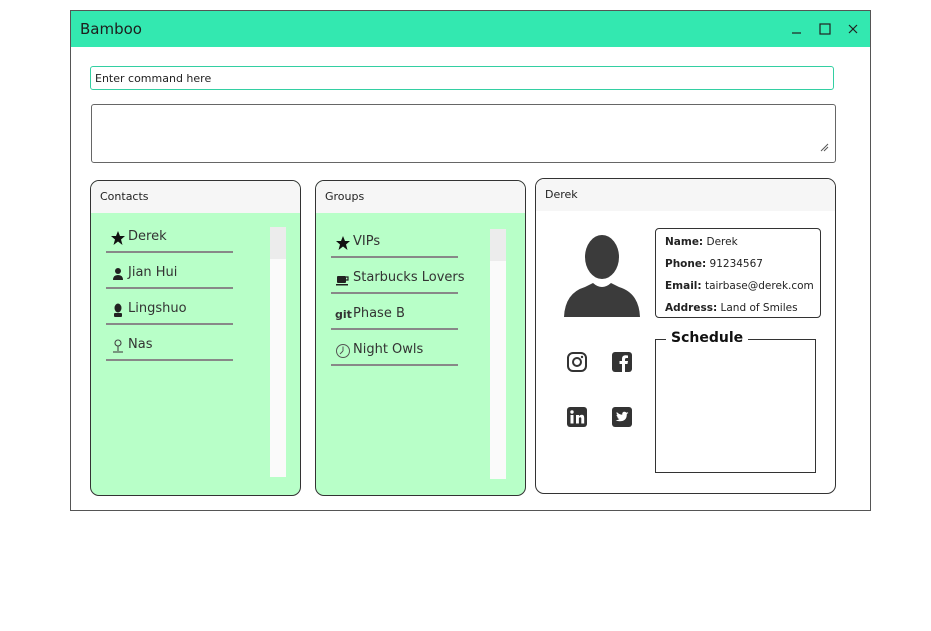 The image size is (931, 631). Describe the element at coordinates (742, 242) in the screenshot. I see `name-row: Name: Derek` at that location.